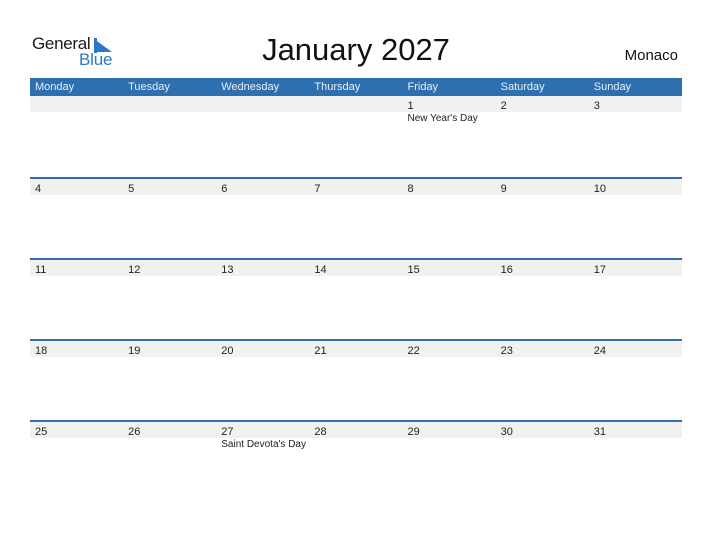  I want to click on day-cell: 27, so click(262, 430).